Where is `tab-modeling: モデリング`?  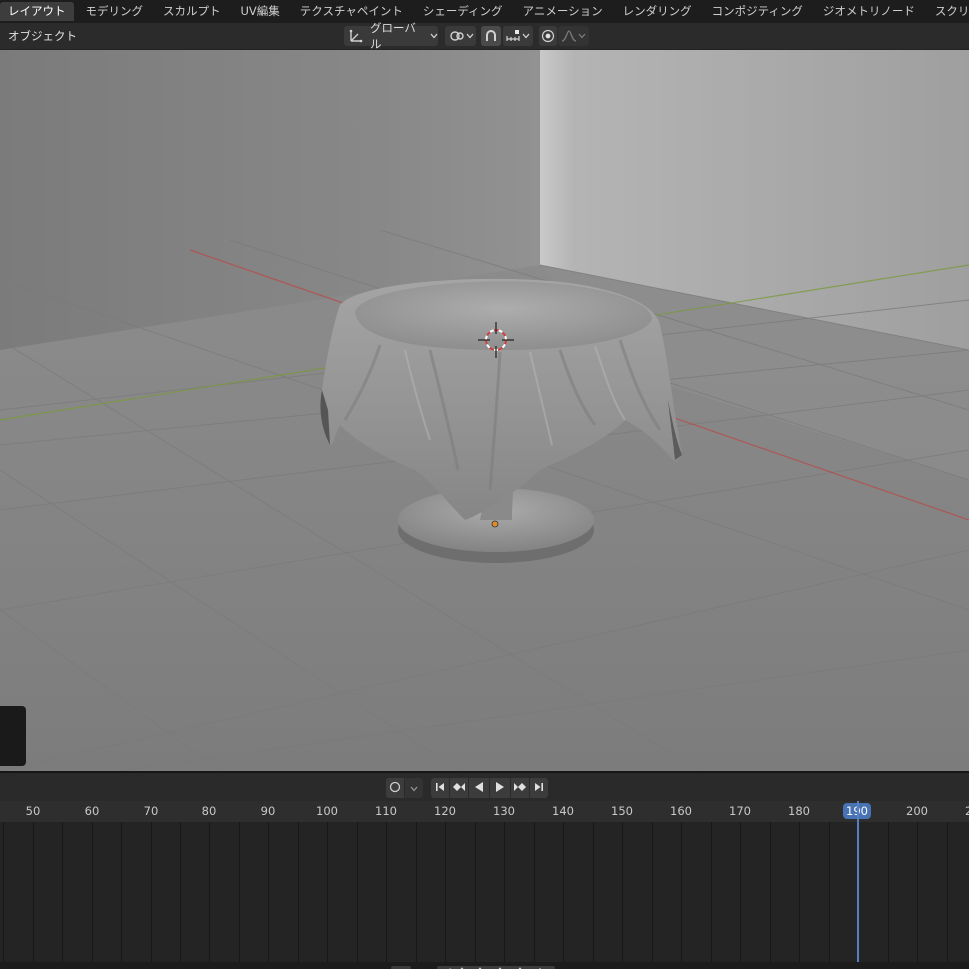 tab-modeling: モデリング is located at coordinates (115, 11).